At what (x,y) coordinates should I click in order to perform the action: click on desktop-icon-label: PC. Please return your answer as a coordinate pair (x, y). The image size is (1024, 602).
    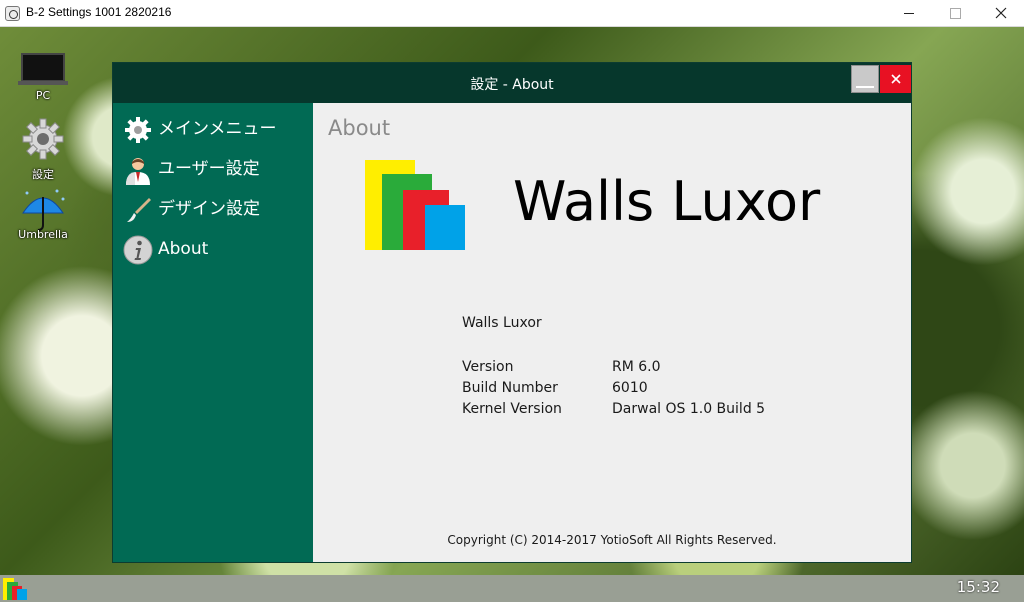
    Looking at the image, I should click on (43, 95).